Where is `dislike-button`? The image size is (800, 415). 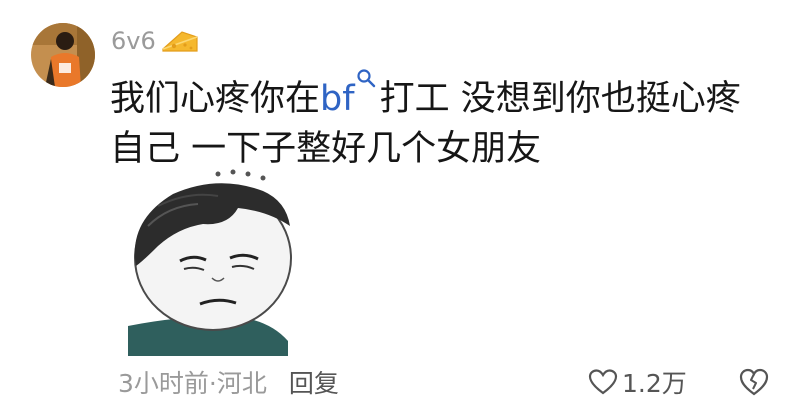
dislike-button is located at coordinates (754, 382).